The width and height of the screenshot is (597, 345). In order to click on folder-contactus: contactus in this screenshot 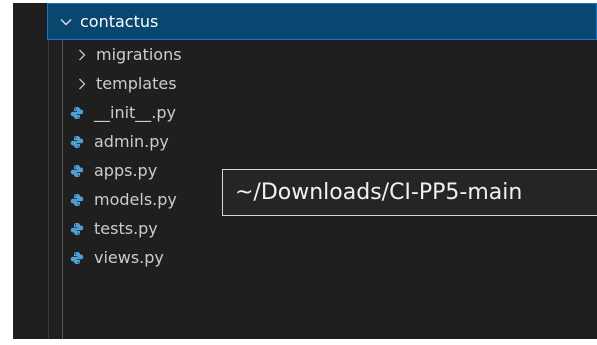, I will do `click(322, 21)`.